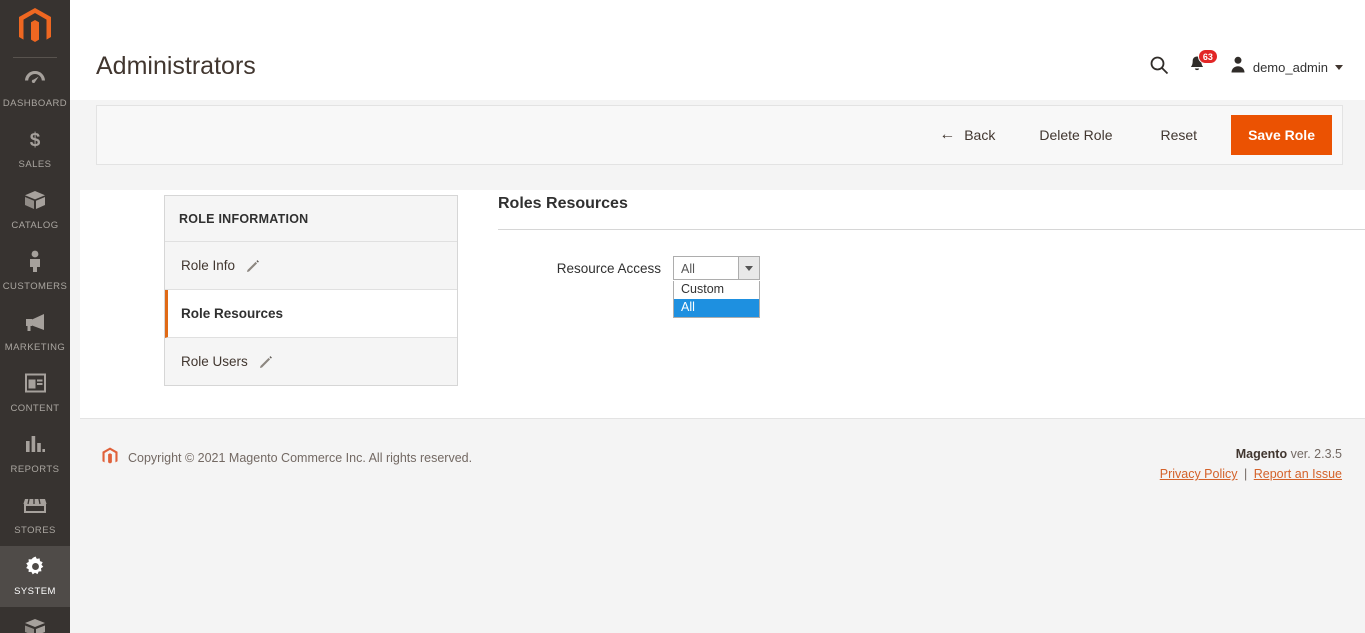 The width and height of the screenshot is (1365, 633). Describe the element at coordinates (1251, 474) in the screenshot. I see `footer-links: Privacy Policy | Report an Issue` at that location.